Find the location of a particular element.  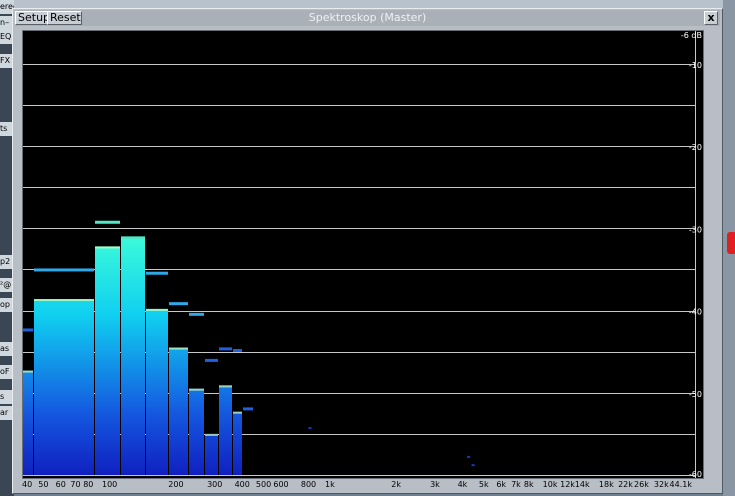

x-tick-label: 8k is located at coordinates (529, 484).